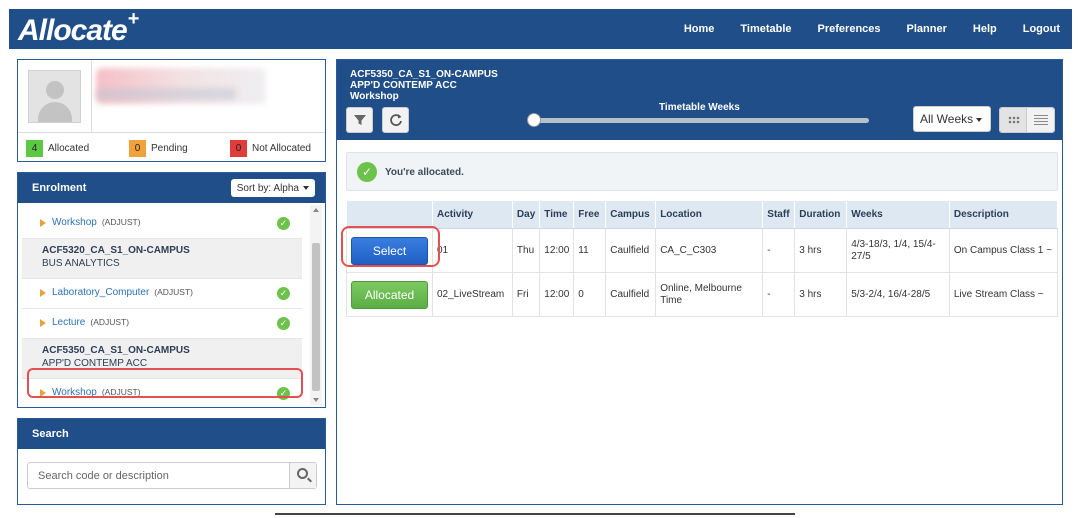 Image resolution: width=1080 pixels, height=518 pixels. I want to click on caret-down-icon, so click(979, 119).